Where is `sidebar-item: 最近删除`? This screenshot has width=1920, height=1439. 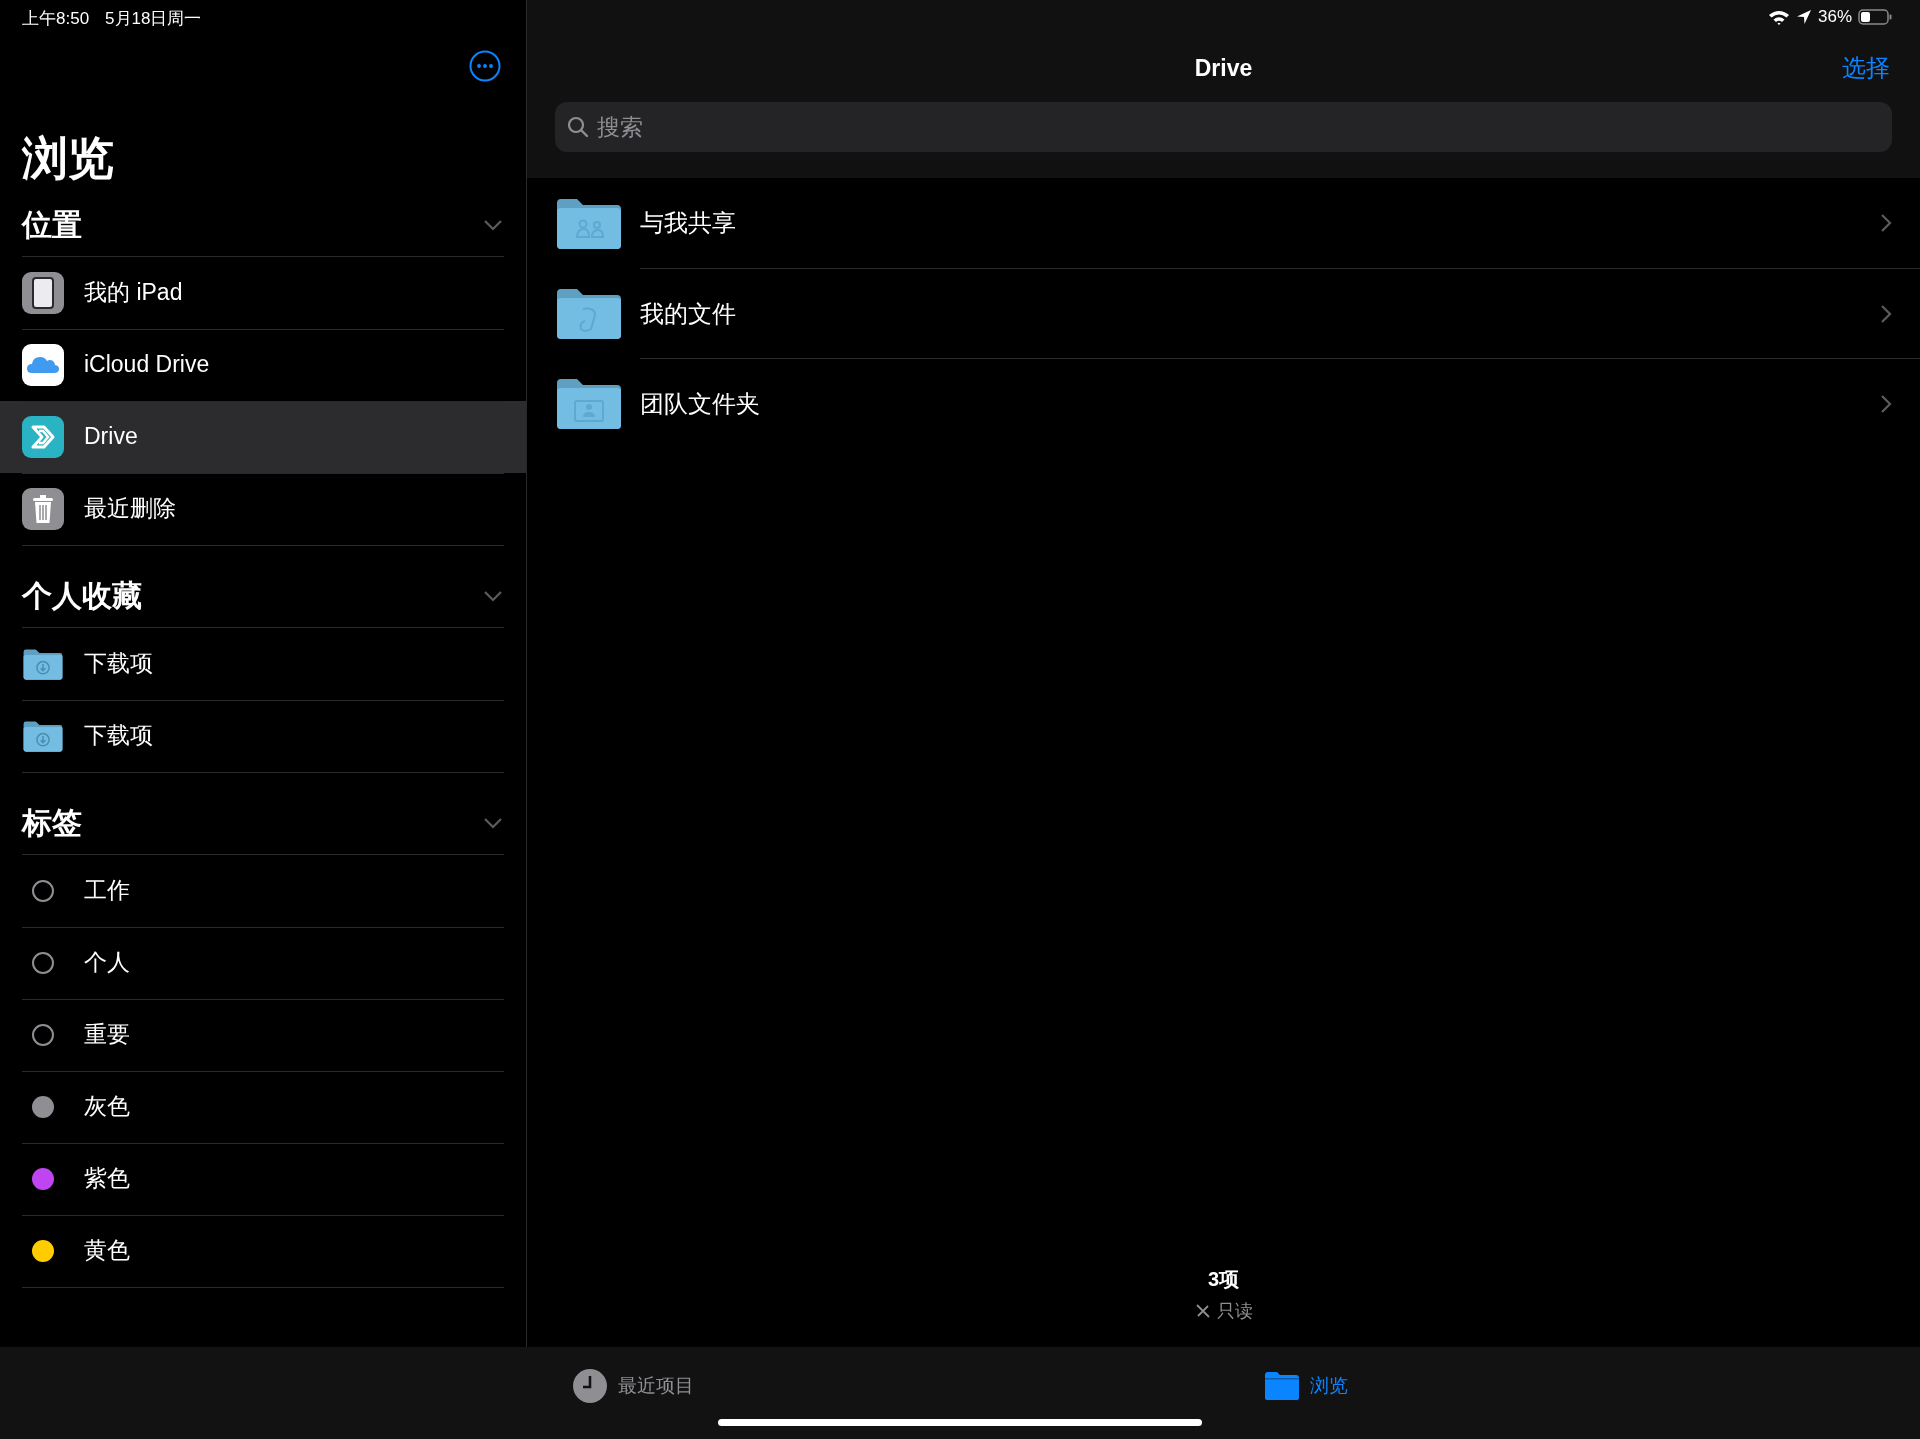
sidebar-item: 最近删除 is located at coordinates (263, 509).